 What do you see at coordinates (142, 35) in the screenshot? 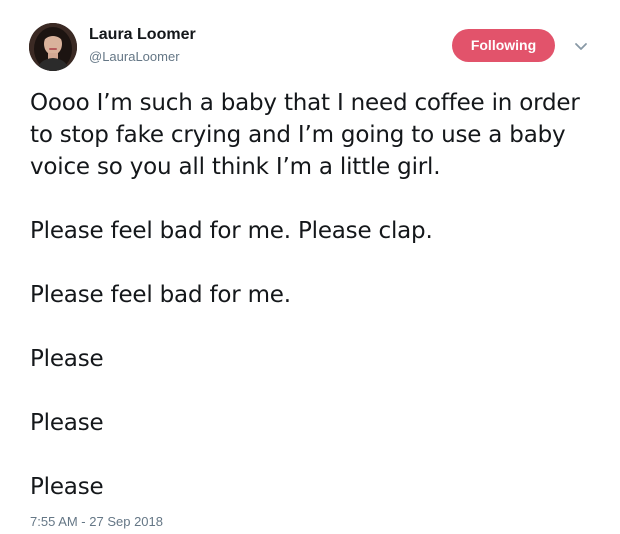
I see `author-display-name: Laura Loomer` at bounding box center [142, 35].